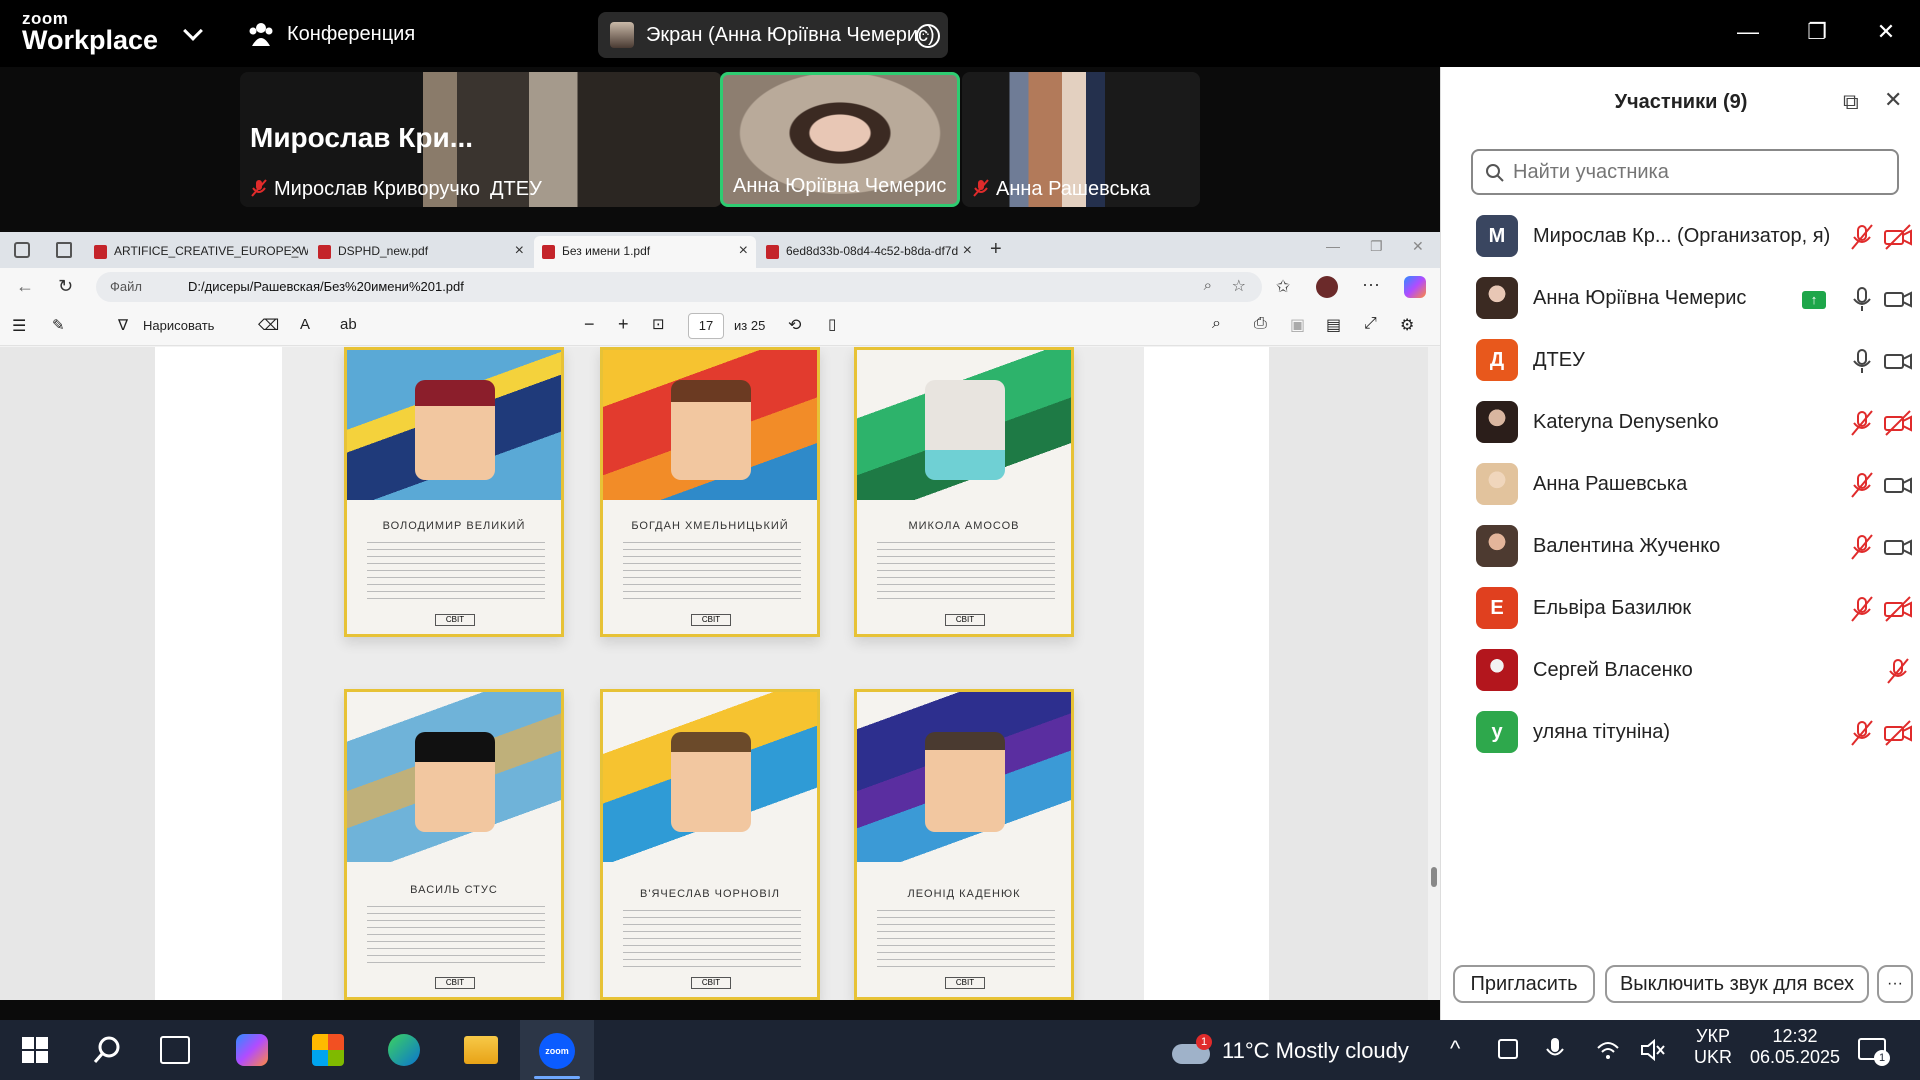  What do you see at coordinates (773, 35) in the screenshot?
I see `screen-share-indicator: Экран (Анна Юріївна Чемерис) ···` at bounding box center [773, 35].